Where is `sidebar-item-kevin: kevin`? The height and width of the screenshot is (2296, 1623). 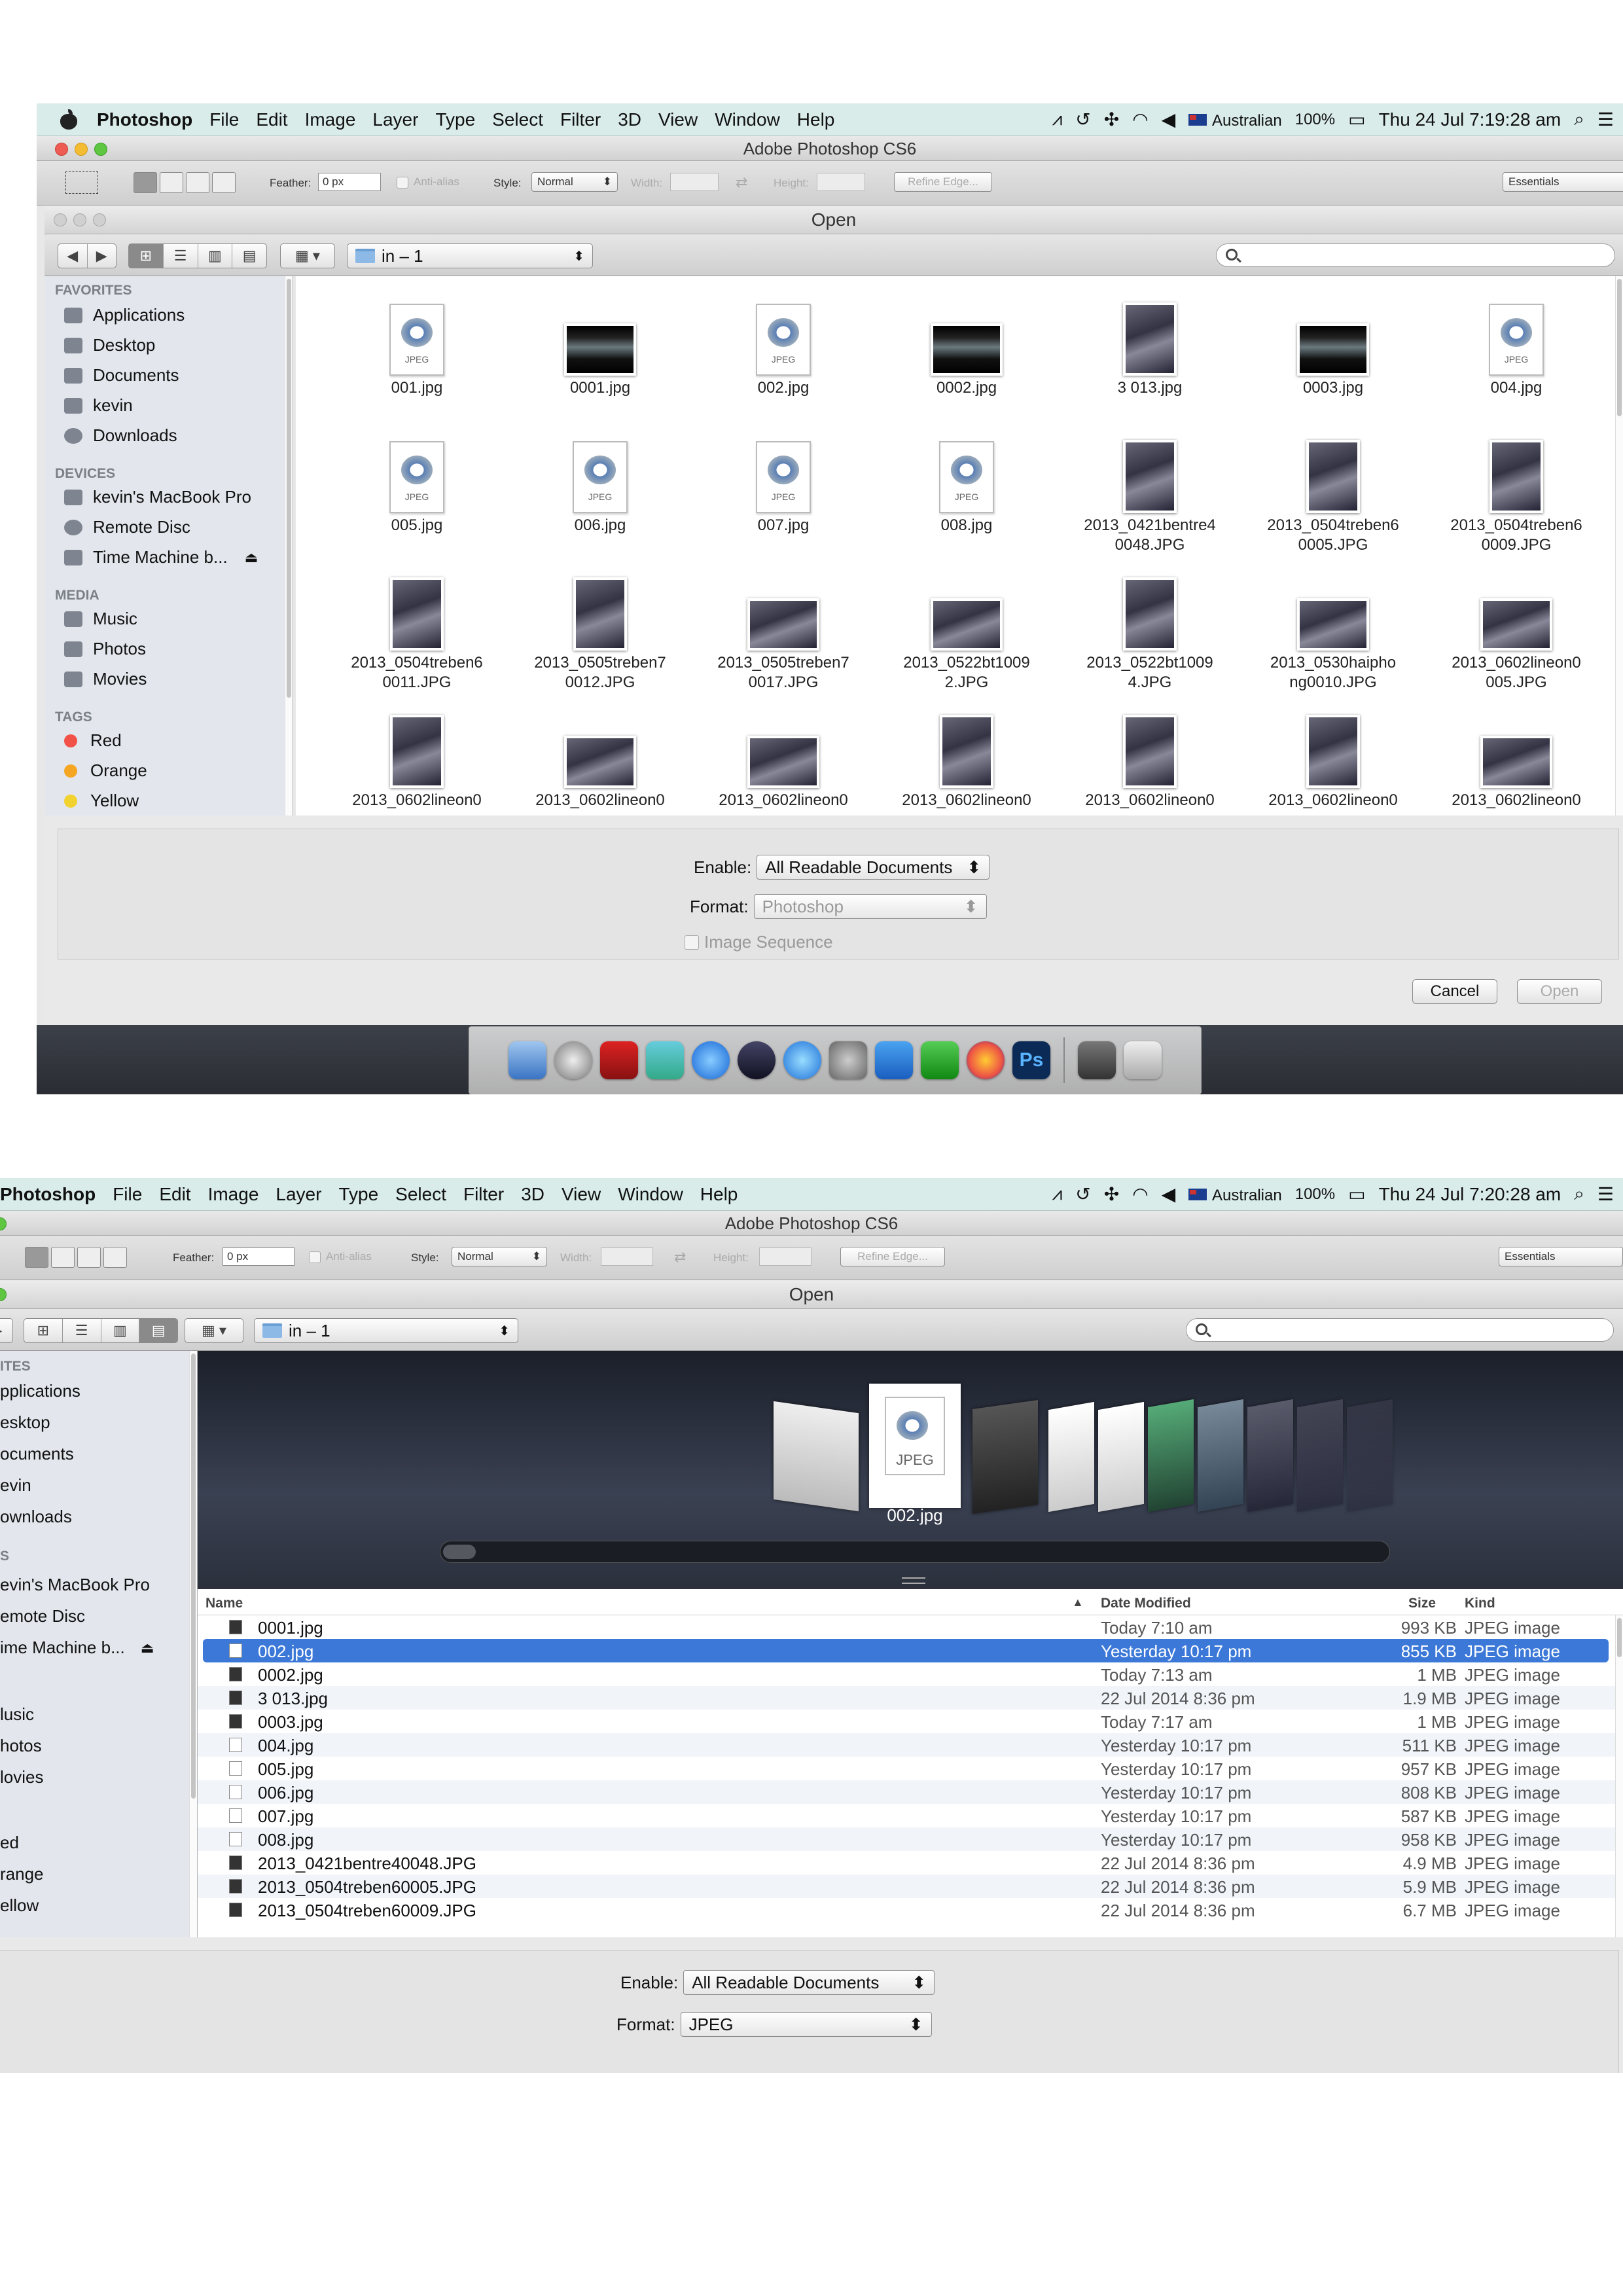 sidebar-item-kevin: kevin is located at coordinates (98, 405).